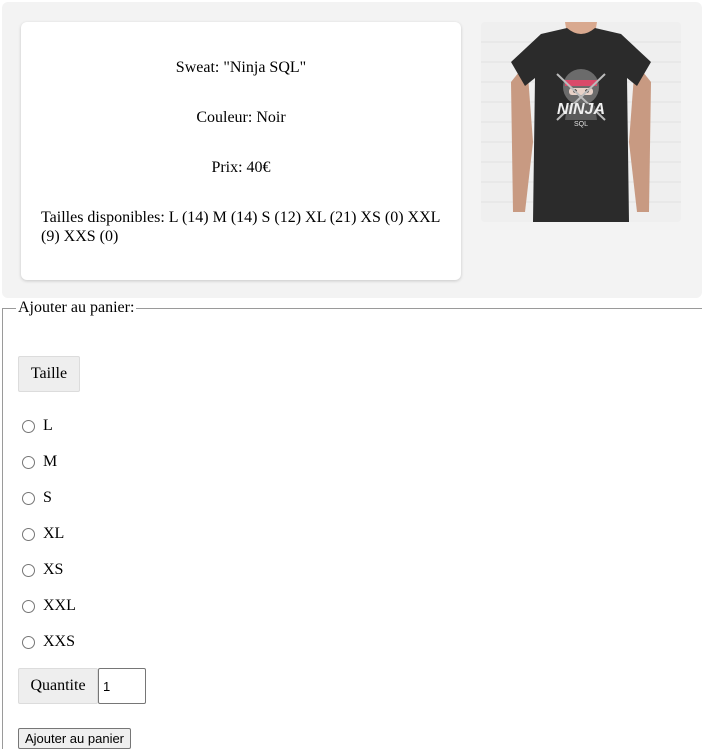 The image size is (702, 749). What do you see at coordinates (47, 497) in the screenshot?
I see `size-option-label: S` at bounding box center [47, 497].